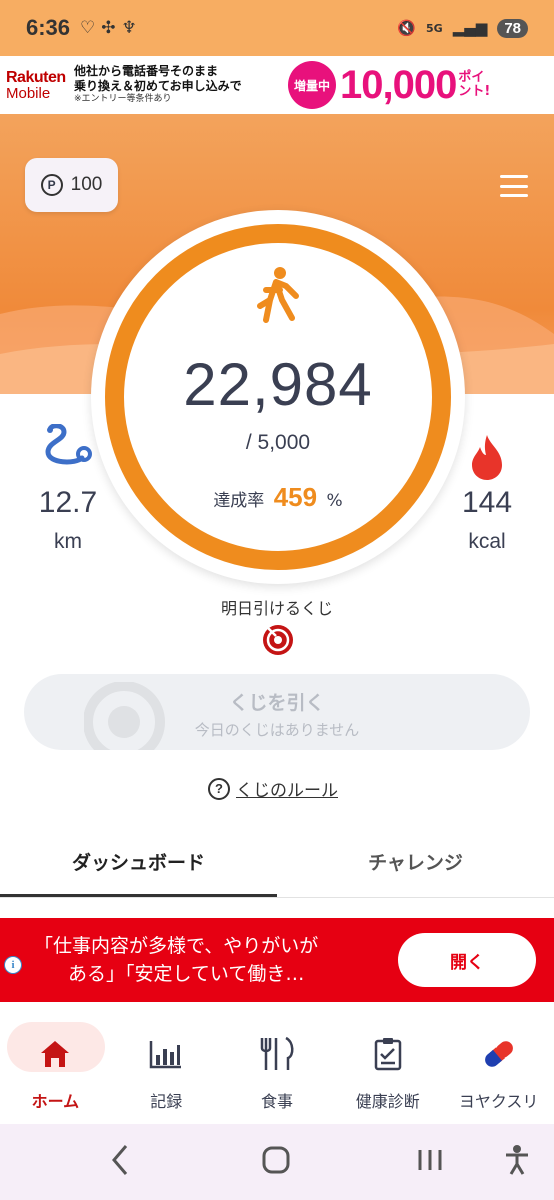  Describe the element at coordinates (278, 442) in the screenshot. I see `step-goal: / 5,000` at that location.